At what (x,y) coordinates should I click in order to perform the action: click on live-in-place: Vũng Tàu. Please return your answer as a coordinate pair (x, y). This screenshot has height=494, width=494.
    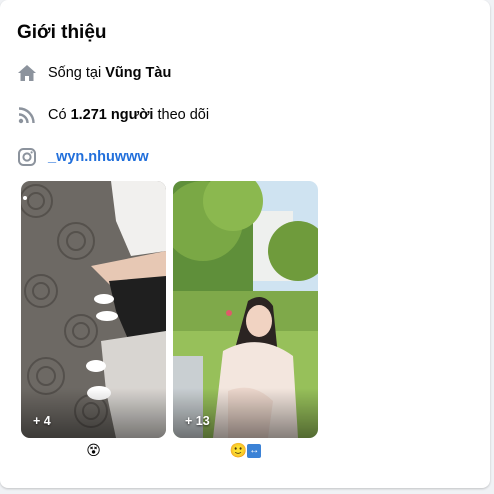
    Looking at the image, I should click on (138, 73).